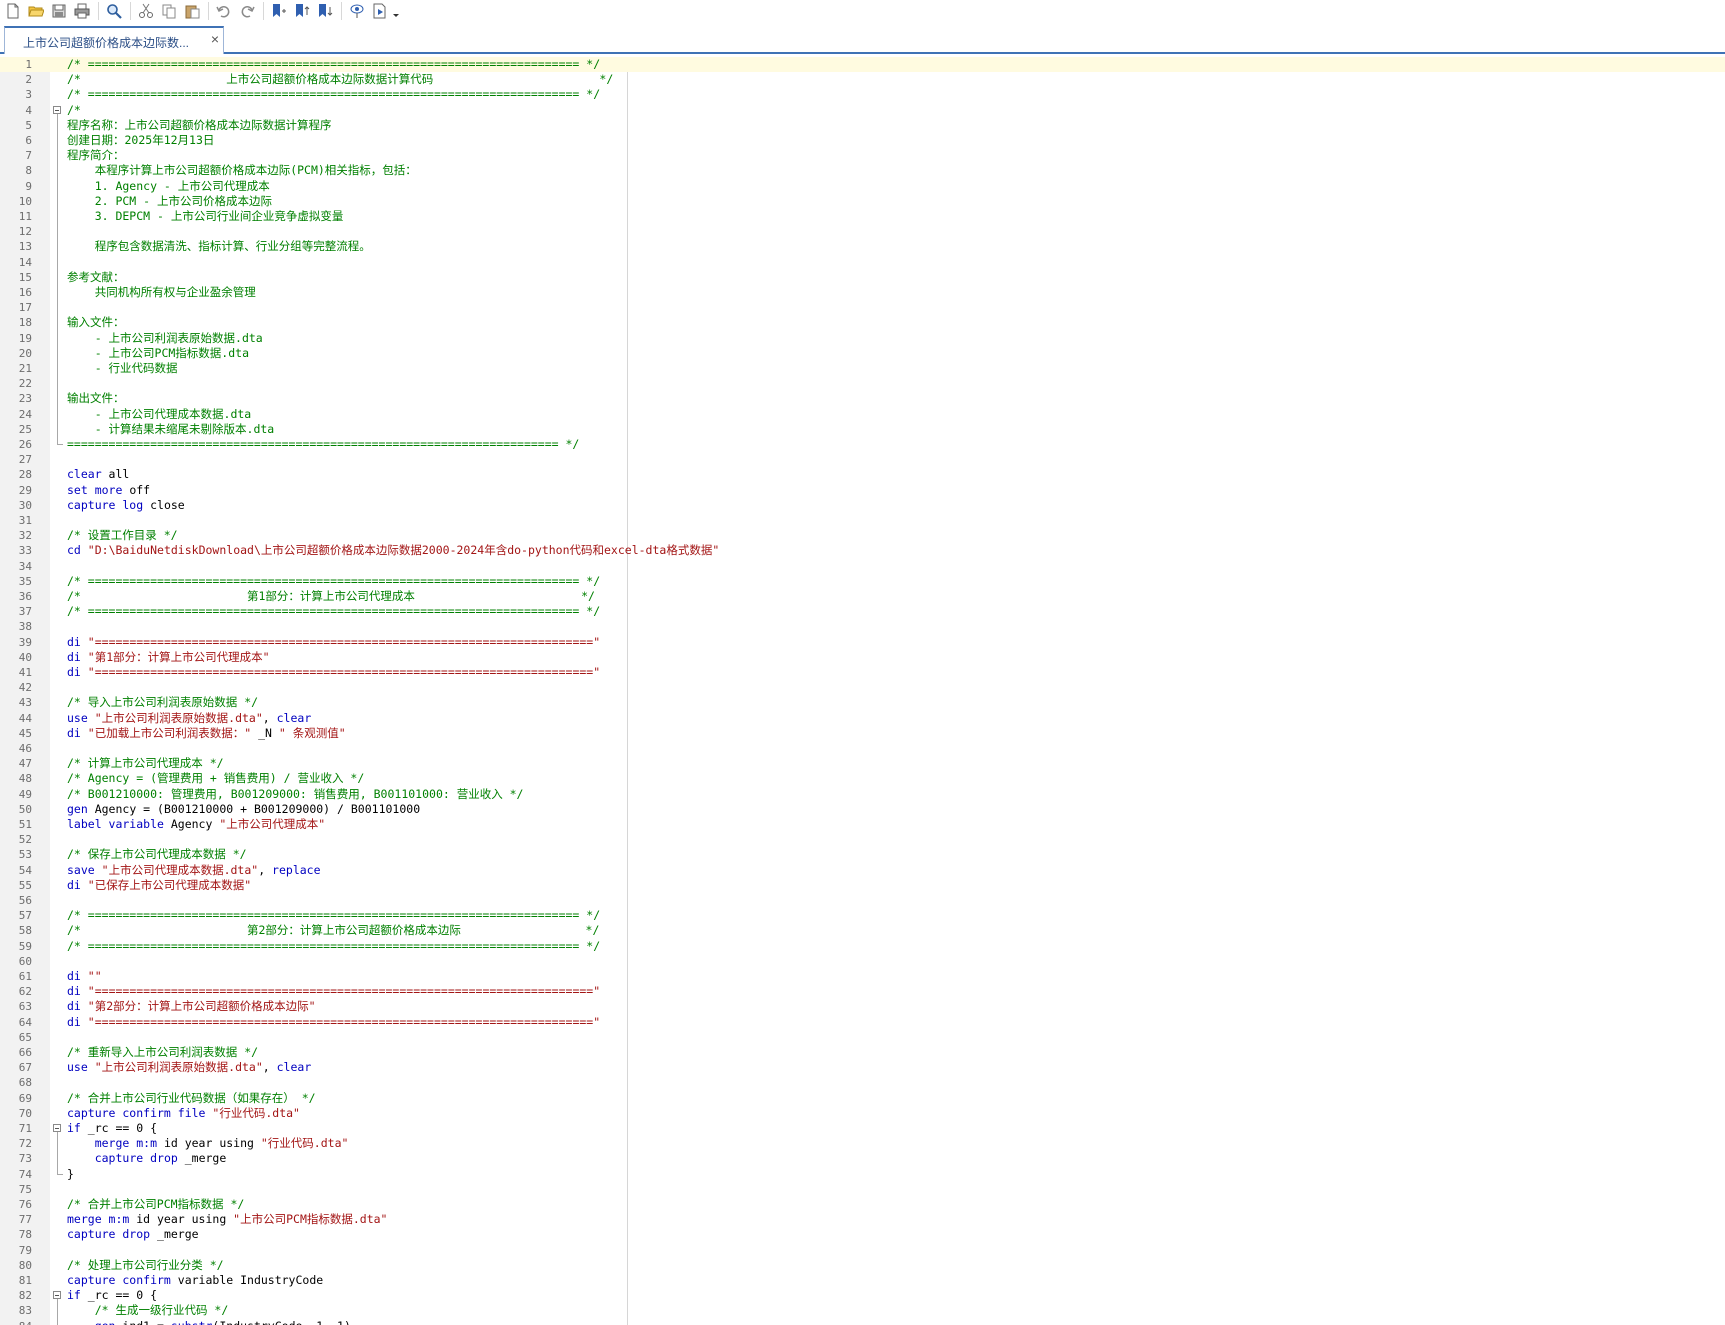  Describe the element at coordinates (862, 733) in the screenshot. I see `code-line: 45 di "已加载上市公司利润表数据：" _N " 条观测值"` at that location.